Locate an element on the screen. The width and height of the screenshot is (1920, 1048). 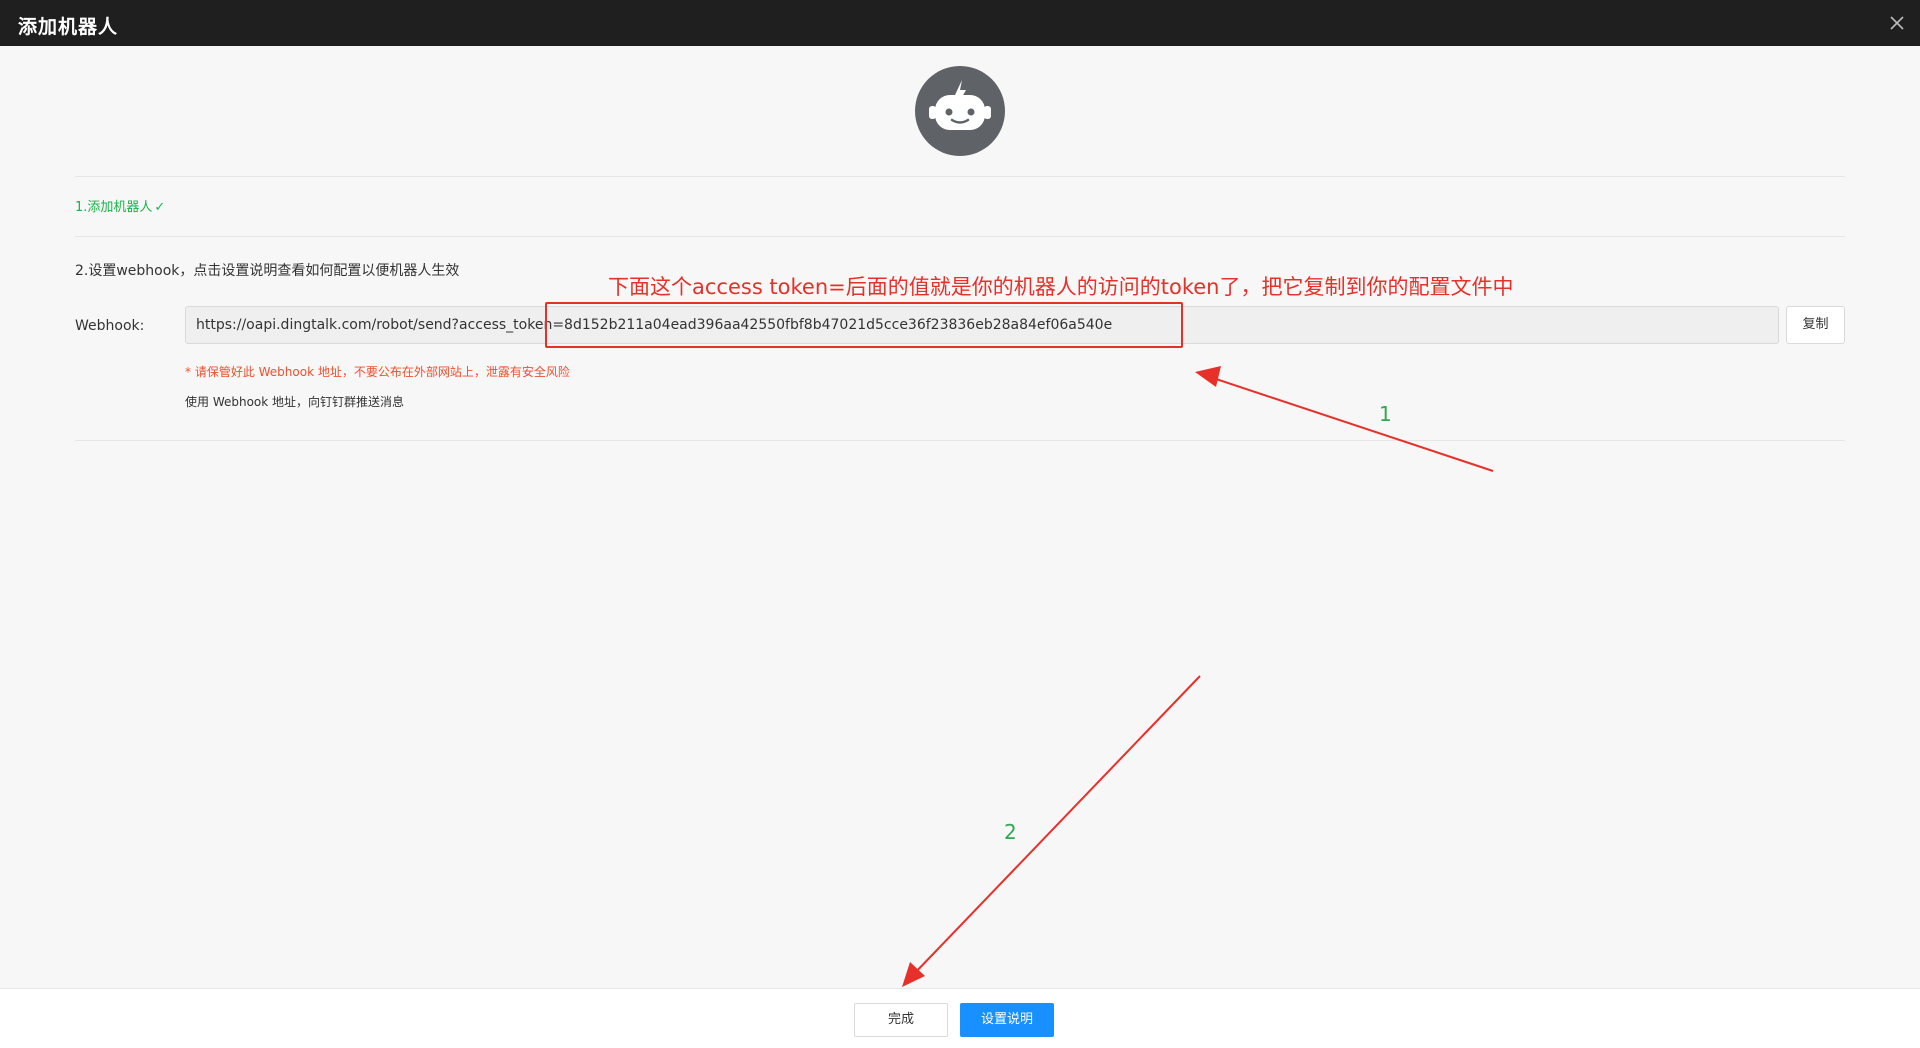
footer-bar: 完成 设置说明 is located at coordinates (960, 1018).